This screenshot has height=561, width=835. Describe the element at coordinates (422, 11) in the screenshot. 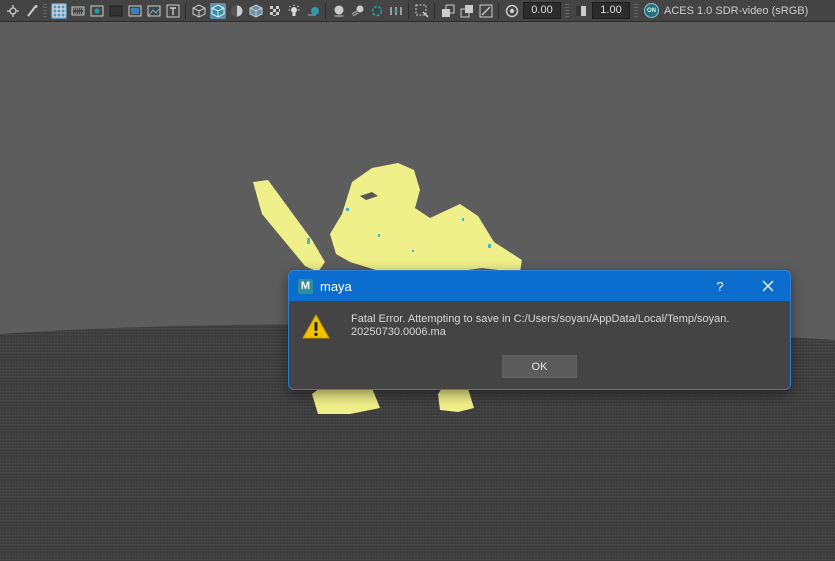

I see `isolate-select-icon` at that location.